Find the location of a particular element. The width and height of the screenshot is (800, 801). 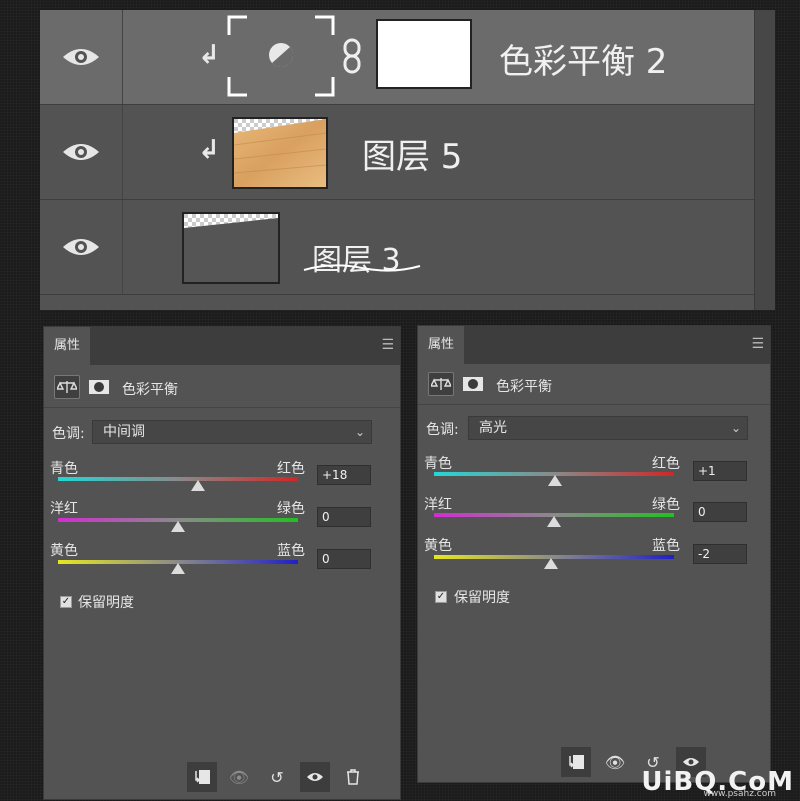

tone-select-value: 高光 is located at coordinates (493, 428).